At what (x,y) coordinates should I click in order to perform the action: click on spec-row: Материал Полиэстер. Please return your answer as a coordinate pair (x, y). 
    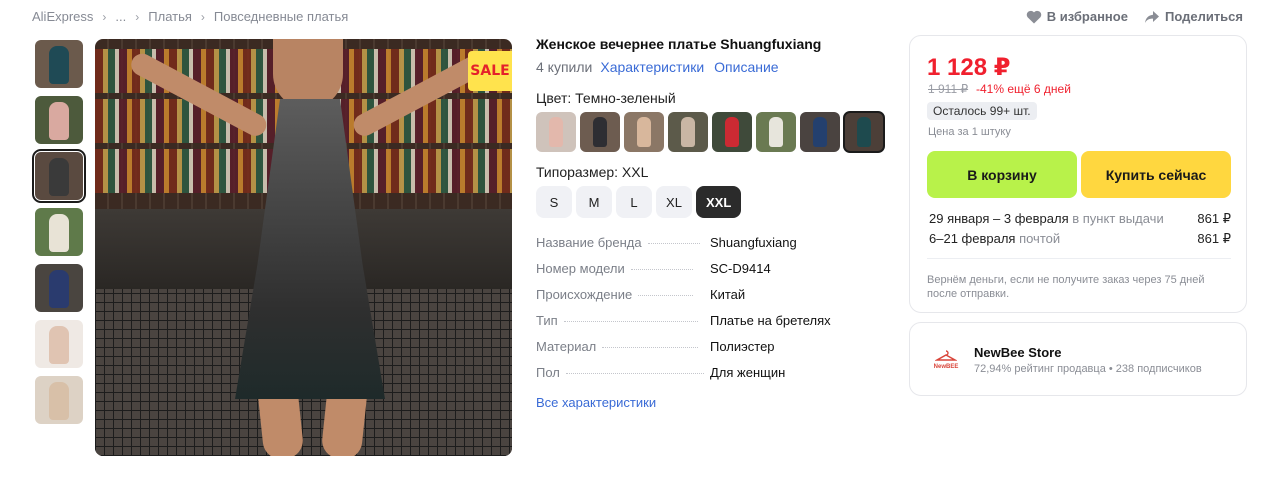
    Looking at the image, I should click on (716, 352).